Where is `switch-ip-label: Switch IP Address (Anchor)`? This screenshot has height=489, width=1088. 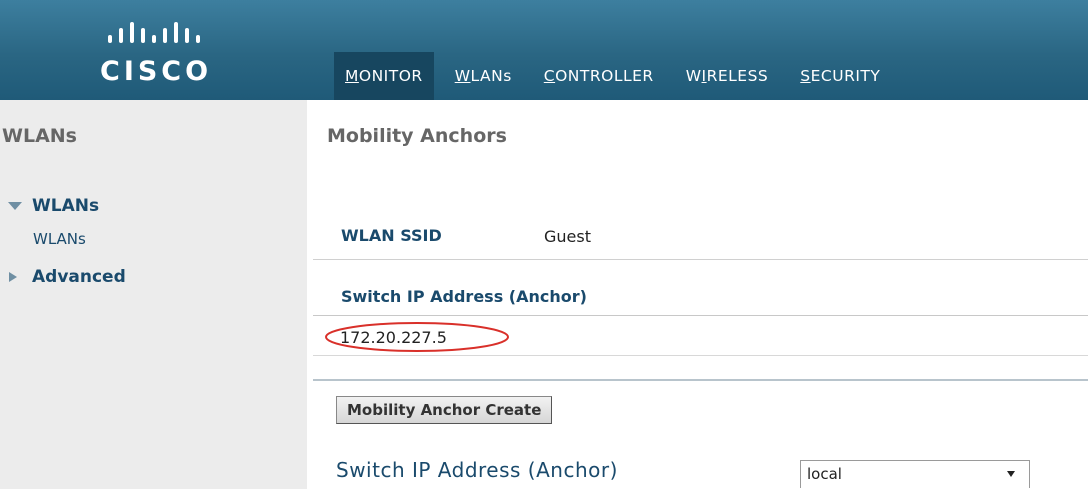 switch-ip-label: Switch IP Address (Anchor) is located at coordinates (477, 470).